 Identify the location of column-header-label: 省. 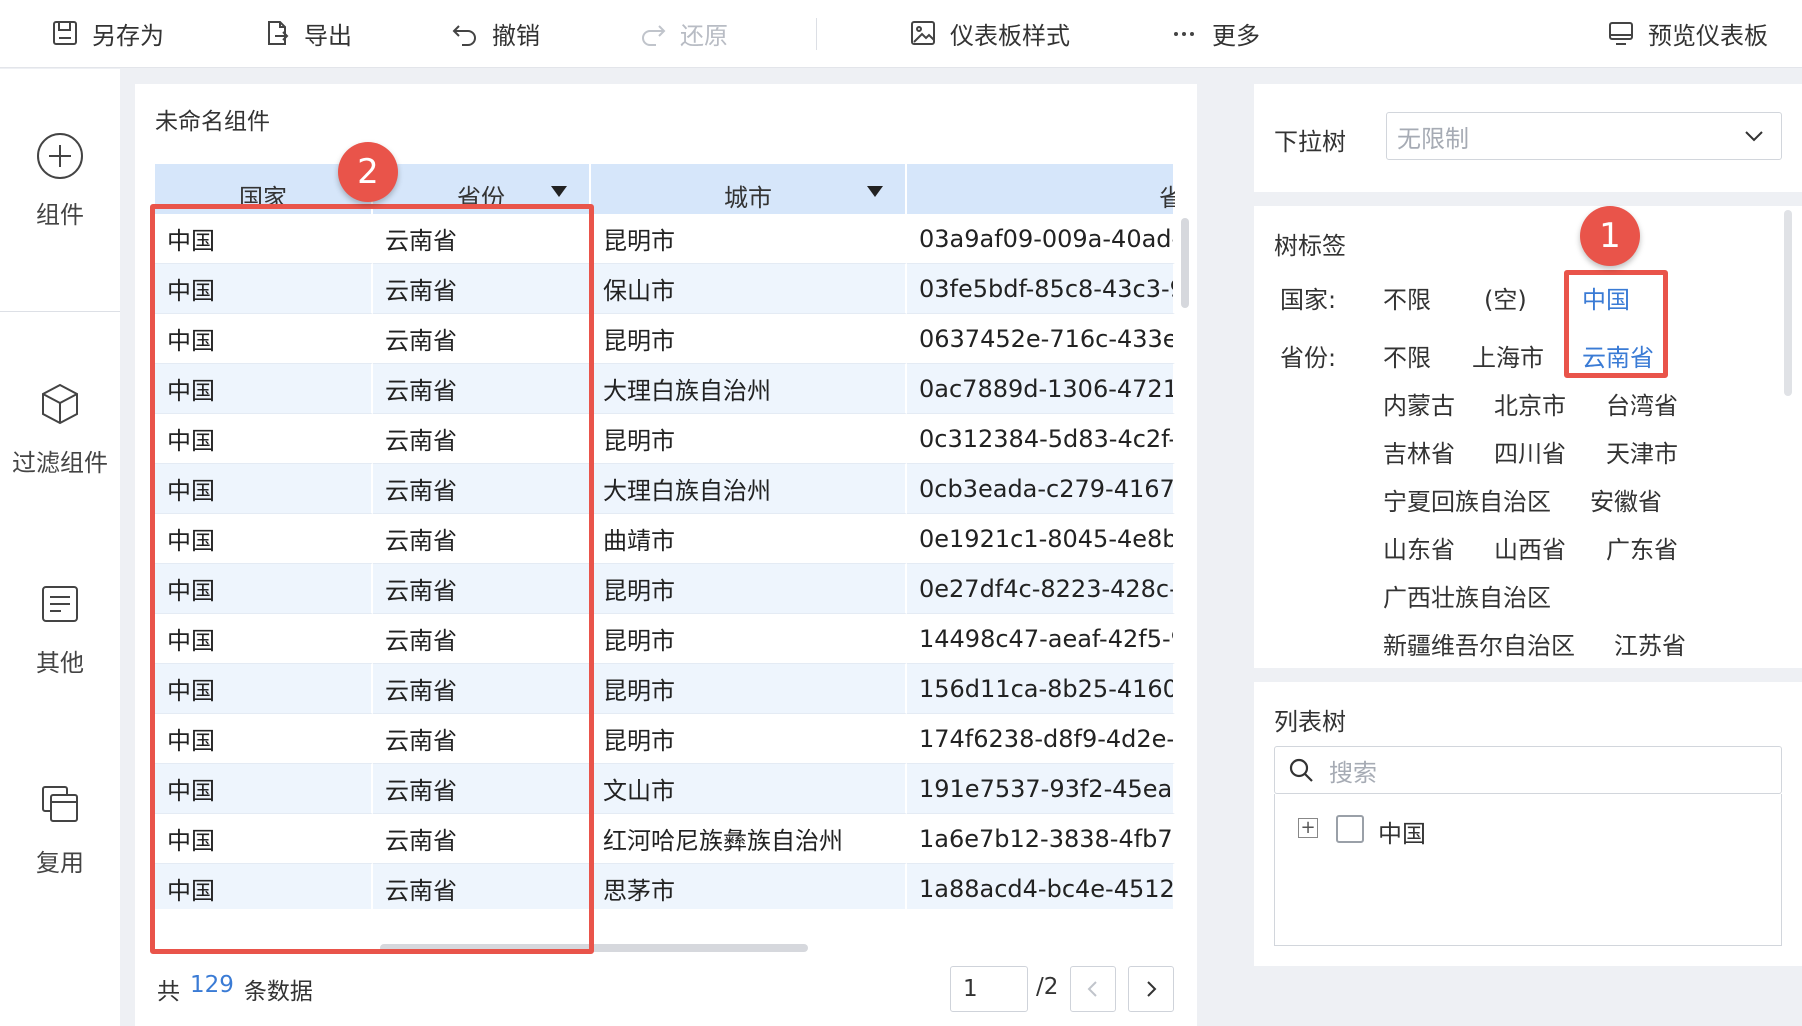
(1167, 197).